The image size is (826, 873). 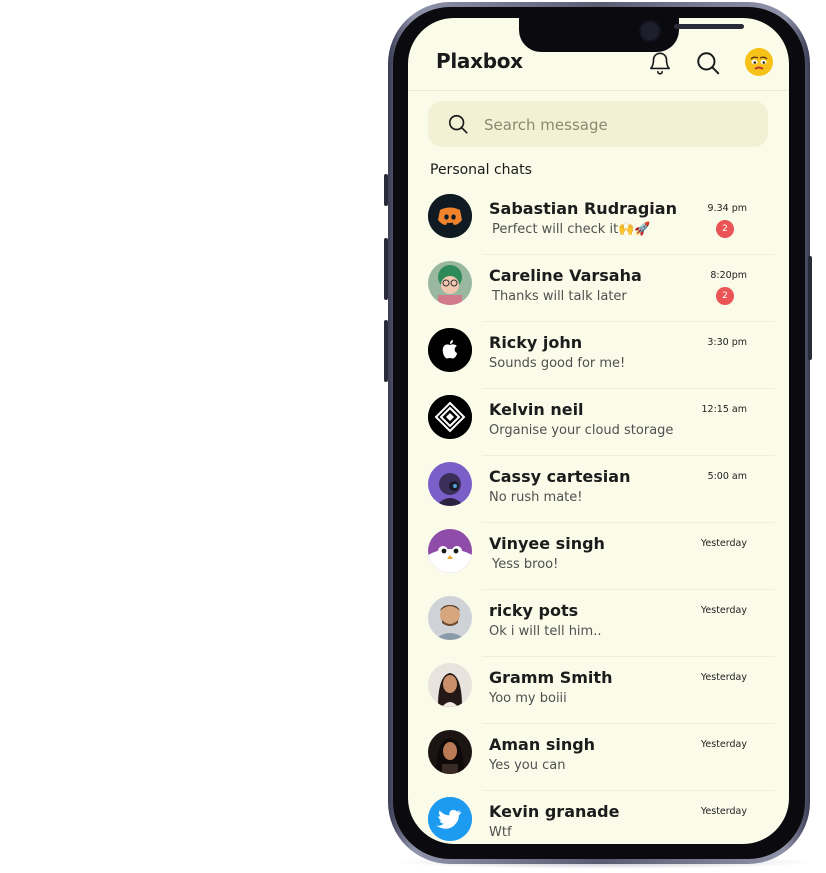 What do you see at coordinates (525, 564) in the screenshot?
I see `chat-message: Yess broo!` at bounding box center [525, 564].